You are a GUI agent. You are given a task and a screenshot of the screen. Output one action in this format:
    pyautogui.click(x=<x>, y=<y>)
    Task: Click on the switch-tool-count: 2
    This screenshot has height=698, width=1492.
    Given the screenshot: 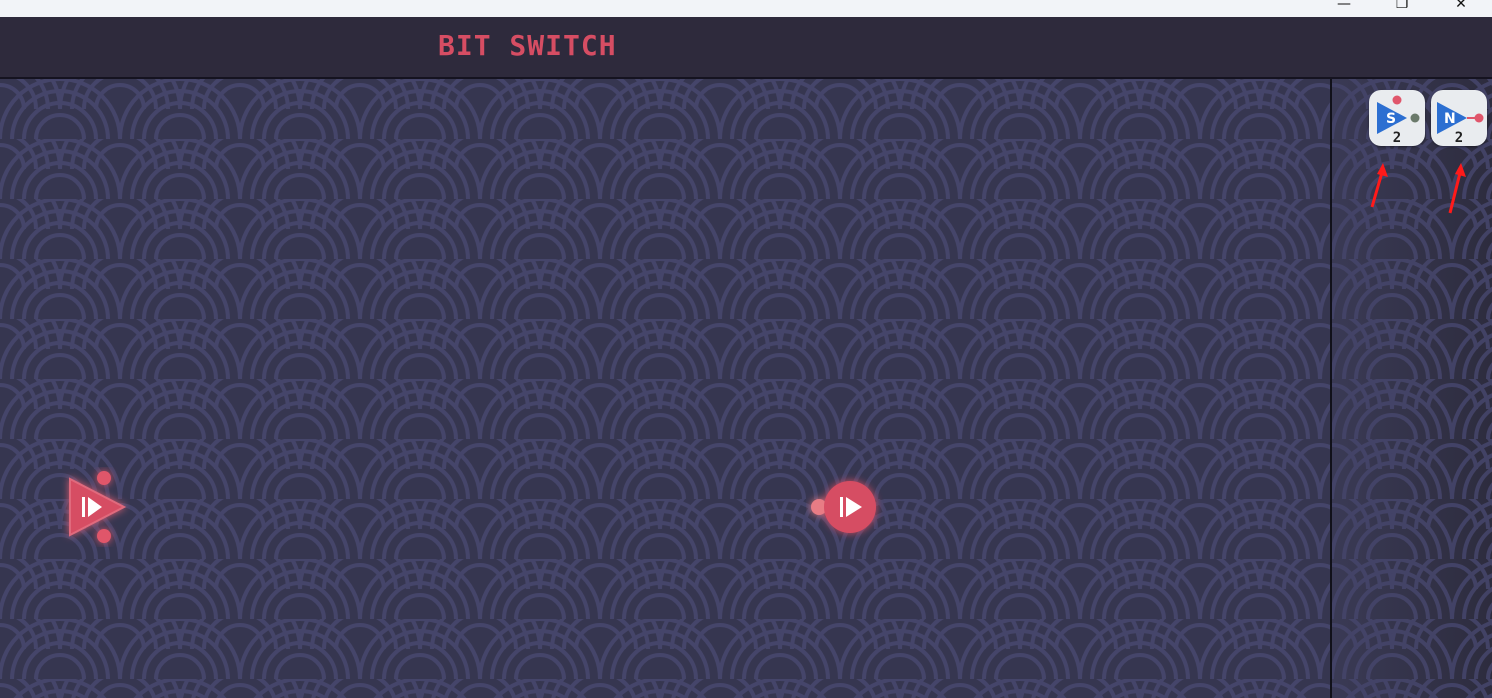 What is the action you would take?
    pyautogui.click(x=1397, y=138)
    